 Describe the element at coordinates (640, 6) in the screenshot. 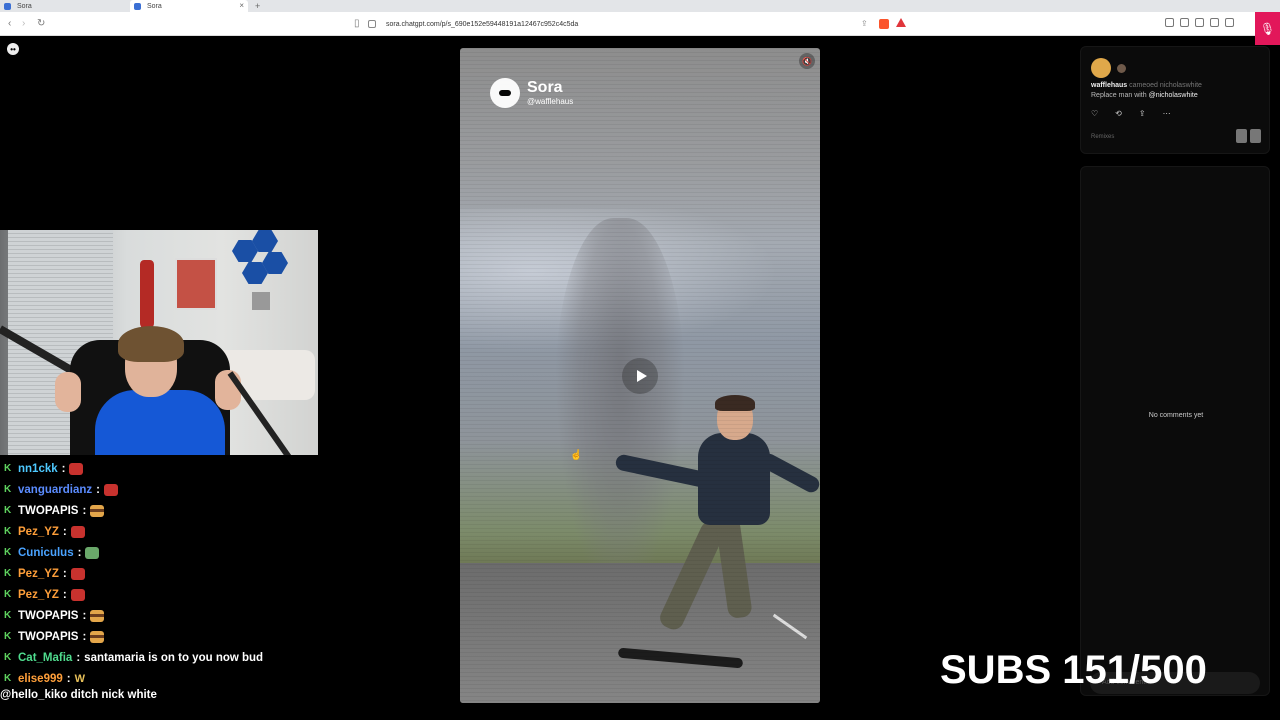

I see `browser-tab-bar: Sora Sora × +` at that location.